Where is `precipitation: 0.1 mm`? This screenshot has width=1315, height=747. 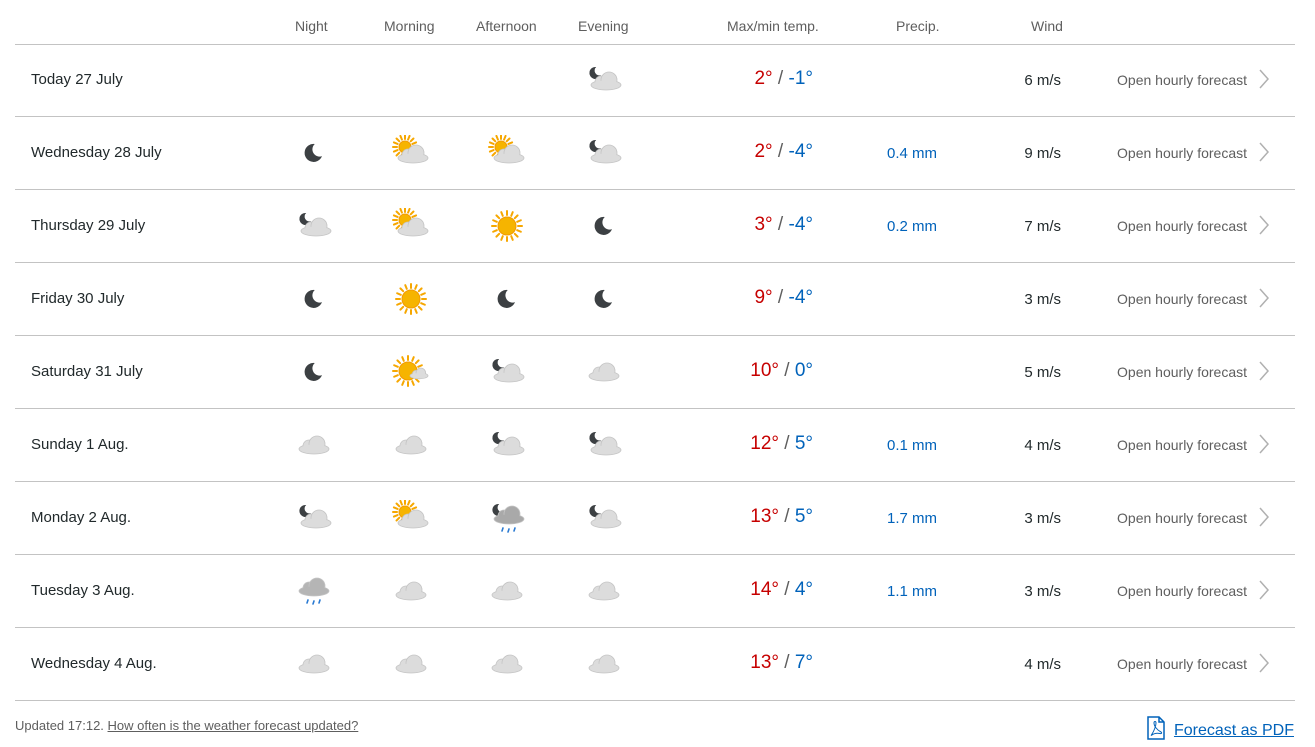 precipitation: 0.1 mm is located at coordinates (911, 445).